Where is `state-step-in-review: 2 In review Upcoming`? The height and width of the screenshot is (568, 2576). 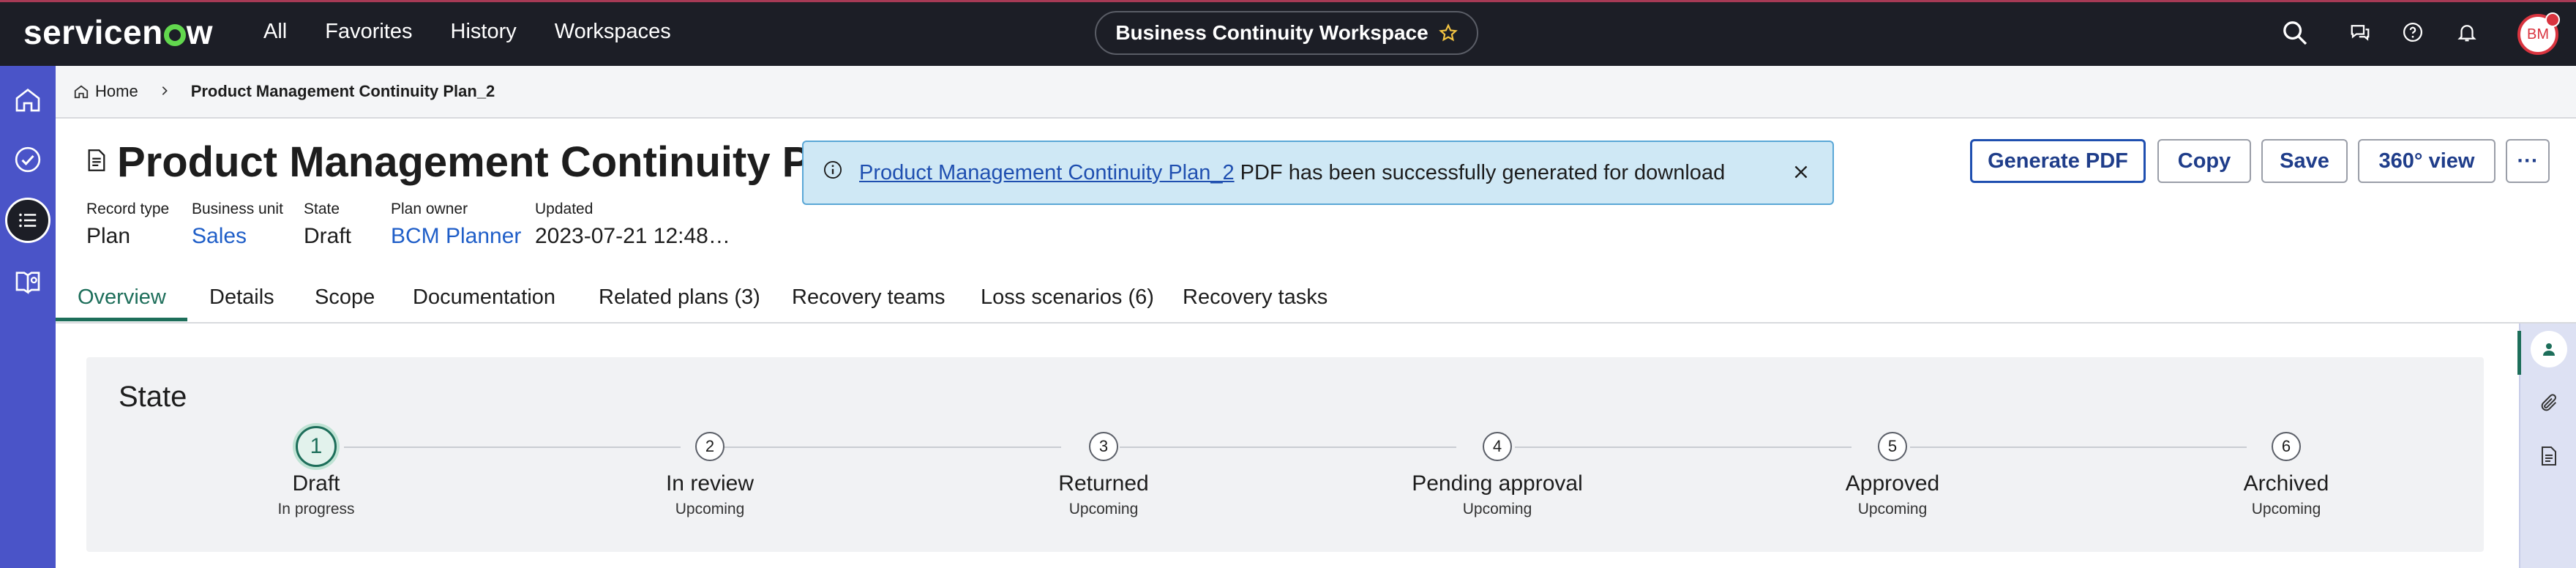 state-step-in-review: 2 In review Upcoming is located at coordinates (710, 475).